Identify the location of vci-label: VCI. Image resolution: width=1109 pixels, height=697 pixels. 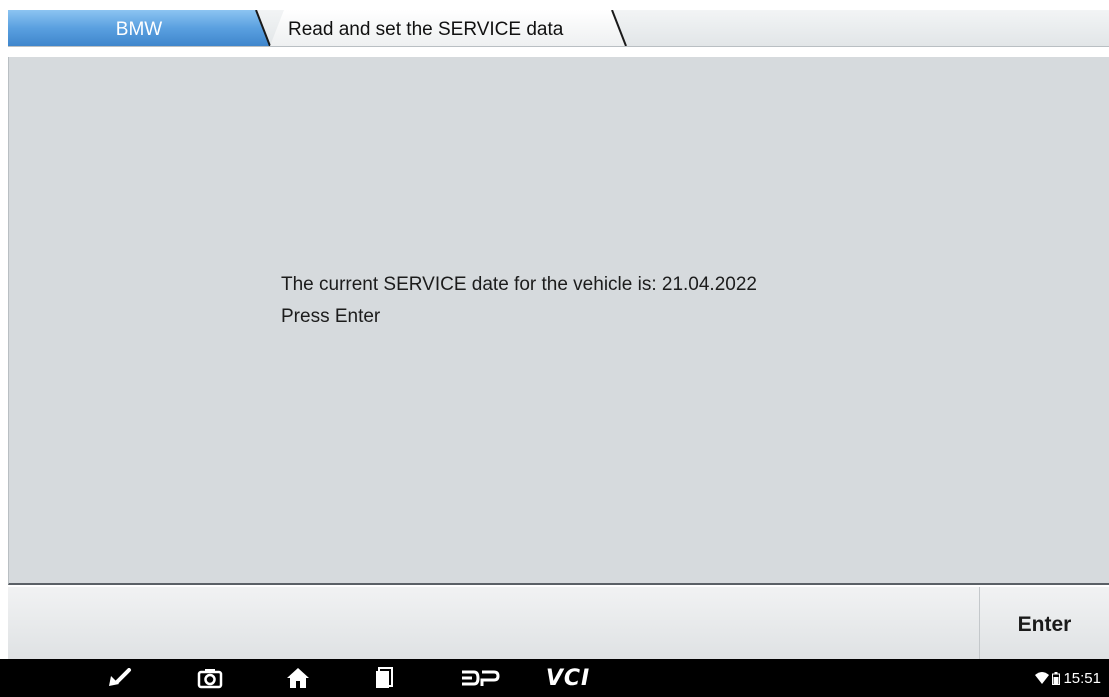
(568, 678).